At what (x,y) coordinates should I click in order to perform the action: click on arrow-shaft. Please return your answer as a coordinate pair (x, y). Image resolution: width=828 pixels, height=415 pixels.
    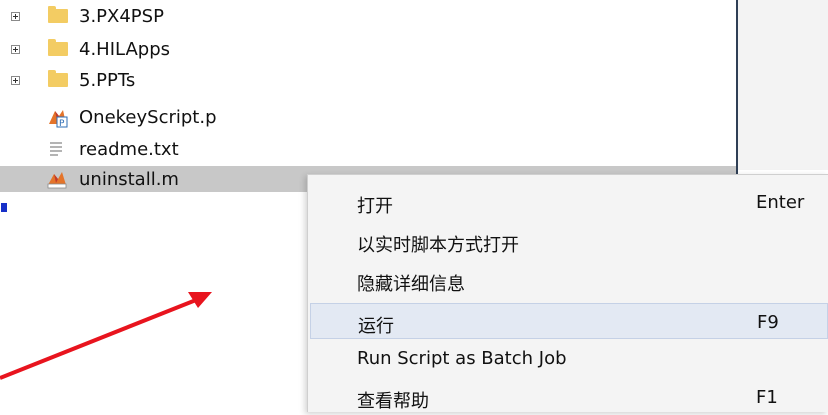
    Looking at the image, I should click on (98, 339).